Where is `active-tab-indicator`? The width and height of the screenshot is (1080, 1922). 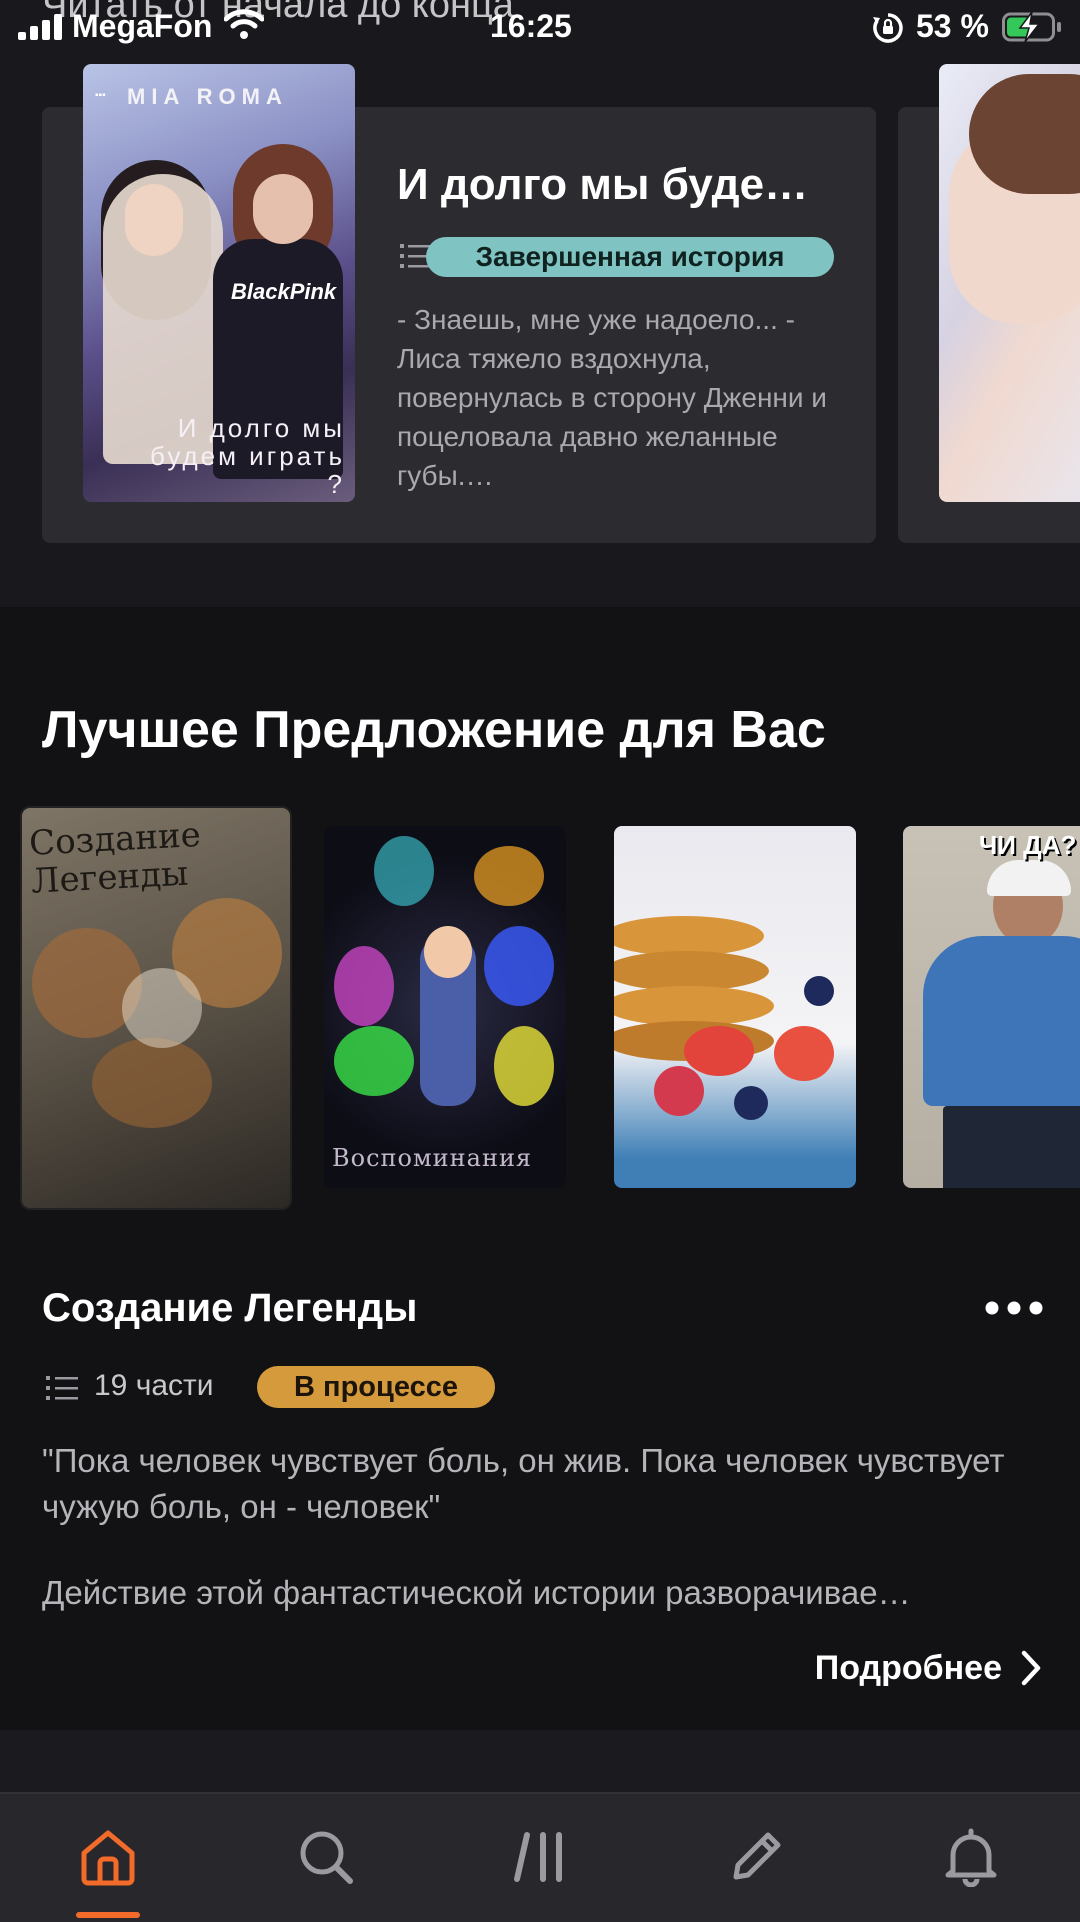
active-tab-indicator is located at coordinates (108, 1915).